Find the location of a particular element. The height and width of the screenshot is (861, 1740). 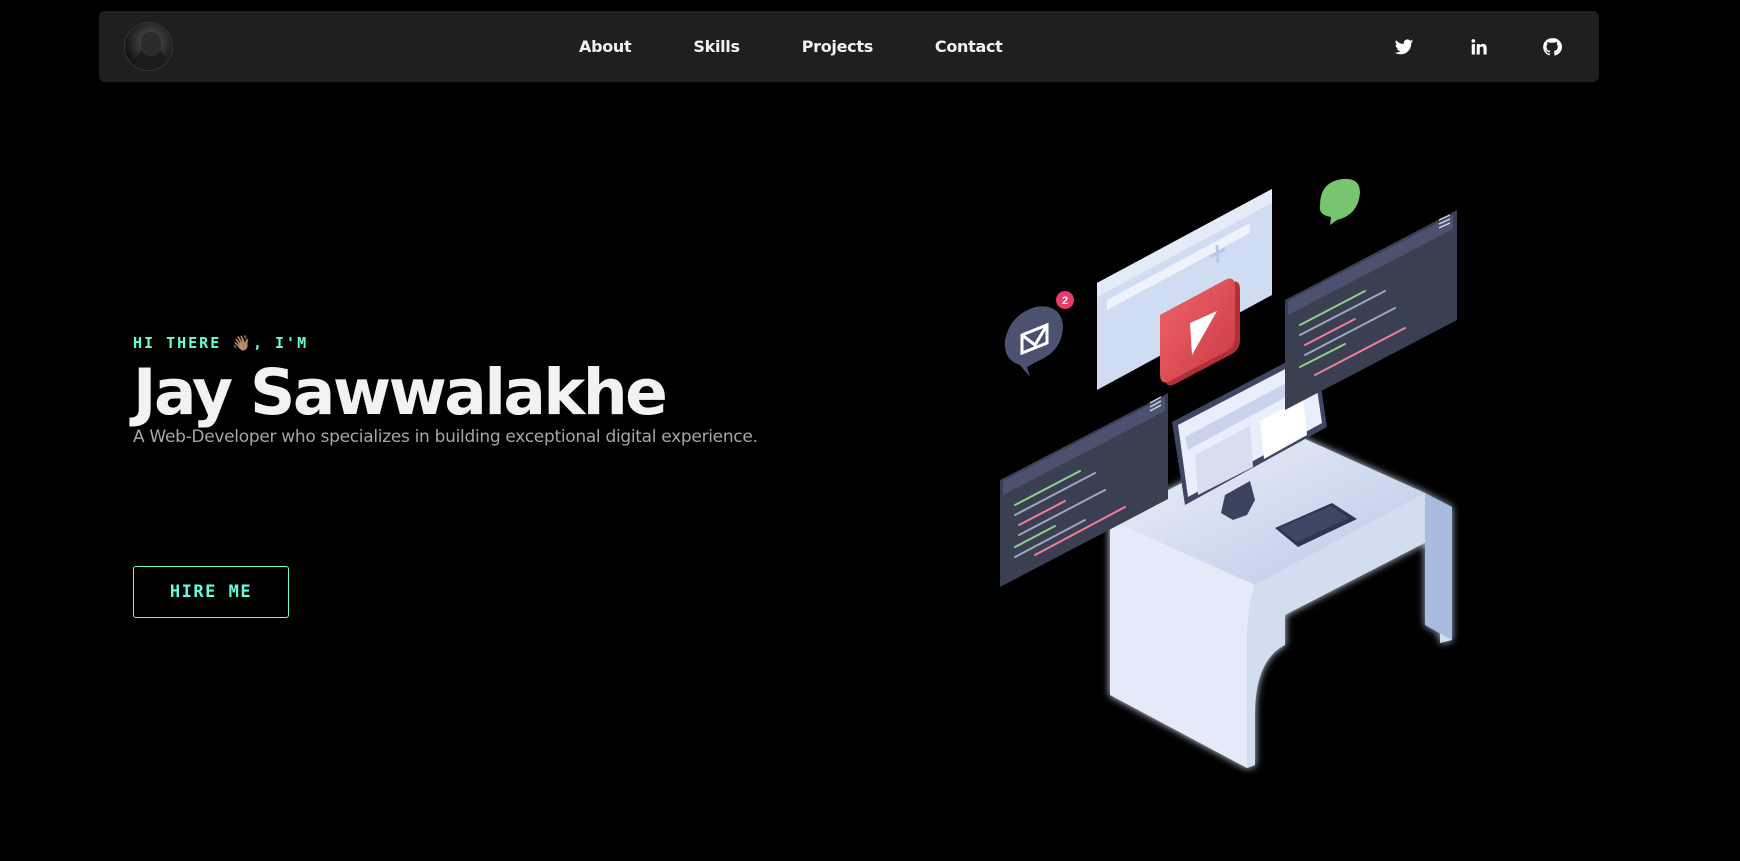

nav-link-about: About is located at coordinates (605, 46).